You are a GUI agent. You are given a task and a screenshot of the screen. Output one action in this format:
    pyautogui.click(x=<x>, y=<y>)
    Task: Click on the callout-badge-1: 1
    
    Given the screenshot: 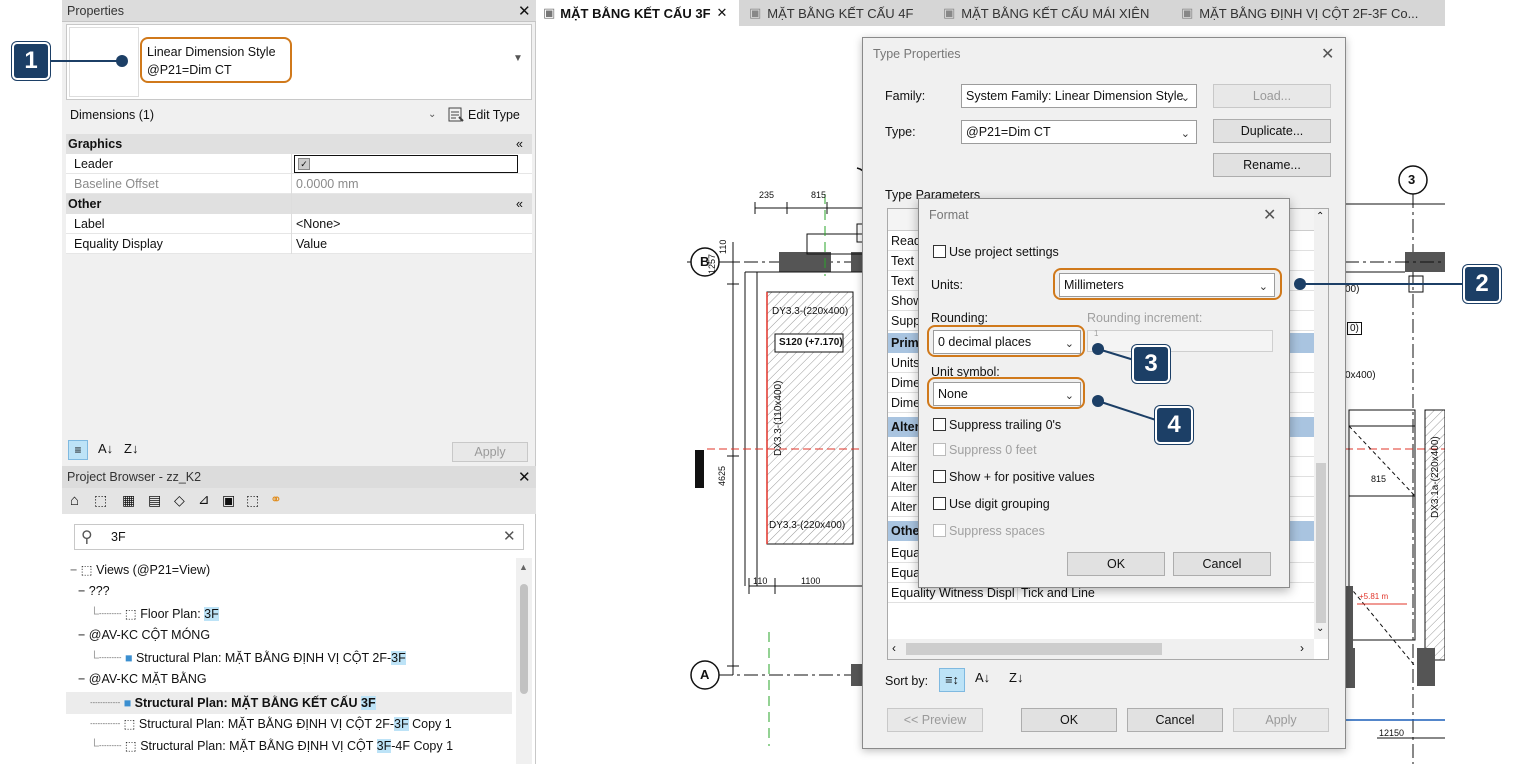 What is the action you would take?
    pyautogui.click(x=31, y=61)
    